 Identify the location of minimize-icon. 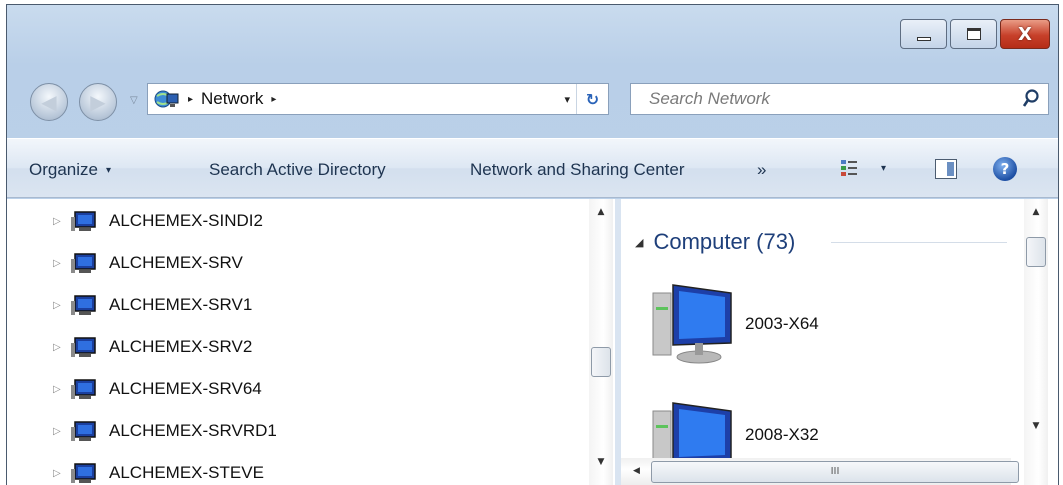
(923, 39).